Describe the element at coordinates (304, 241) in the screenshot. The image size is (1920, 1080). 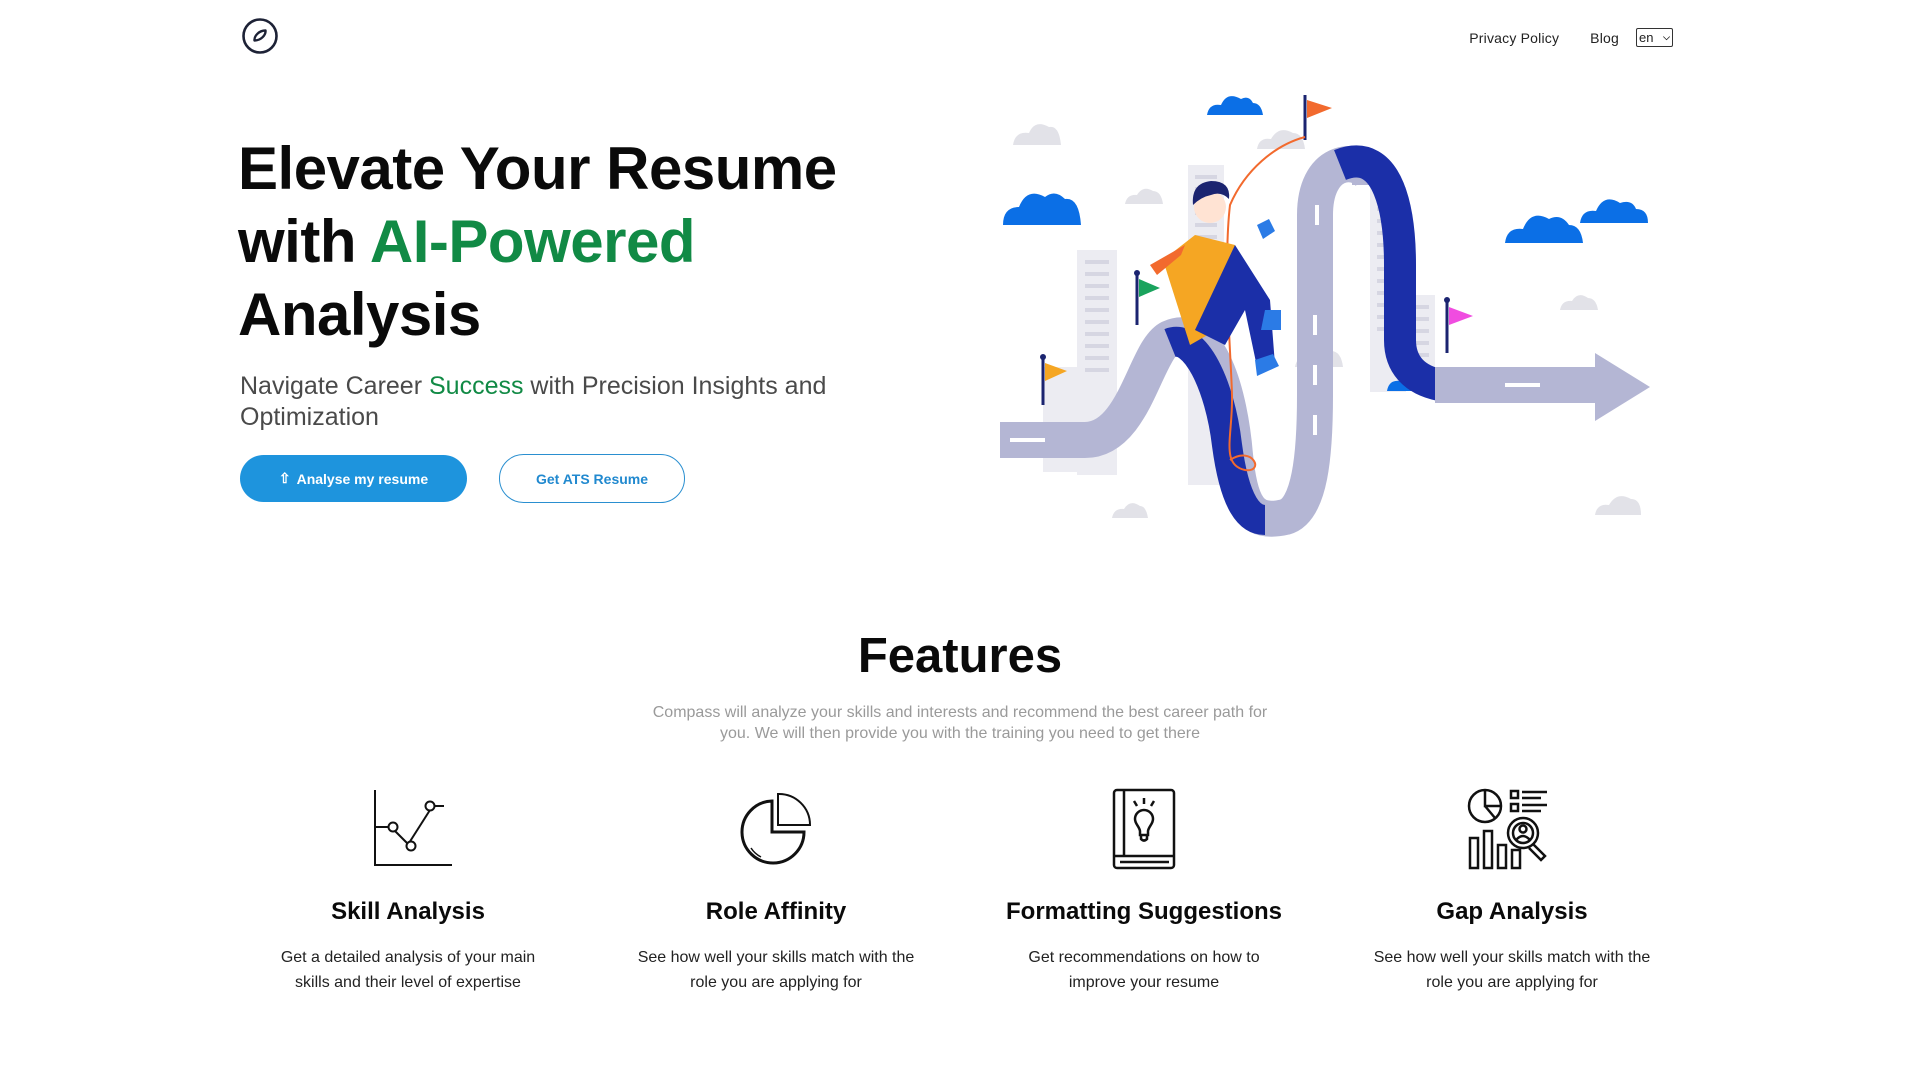
I see `hero-title-line2-prefix: with` at that location.